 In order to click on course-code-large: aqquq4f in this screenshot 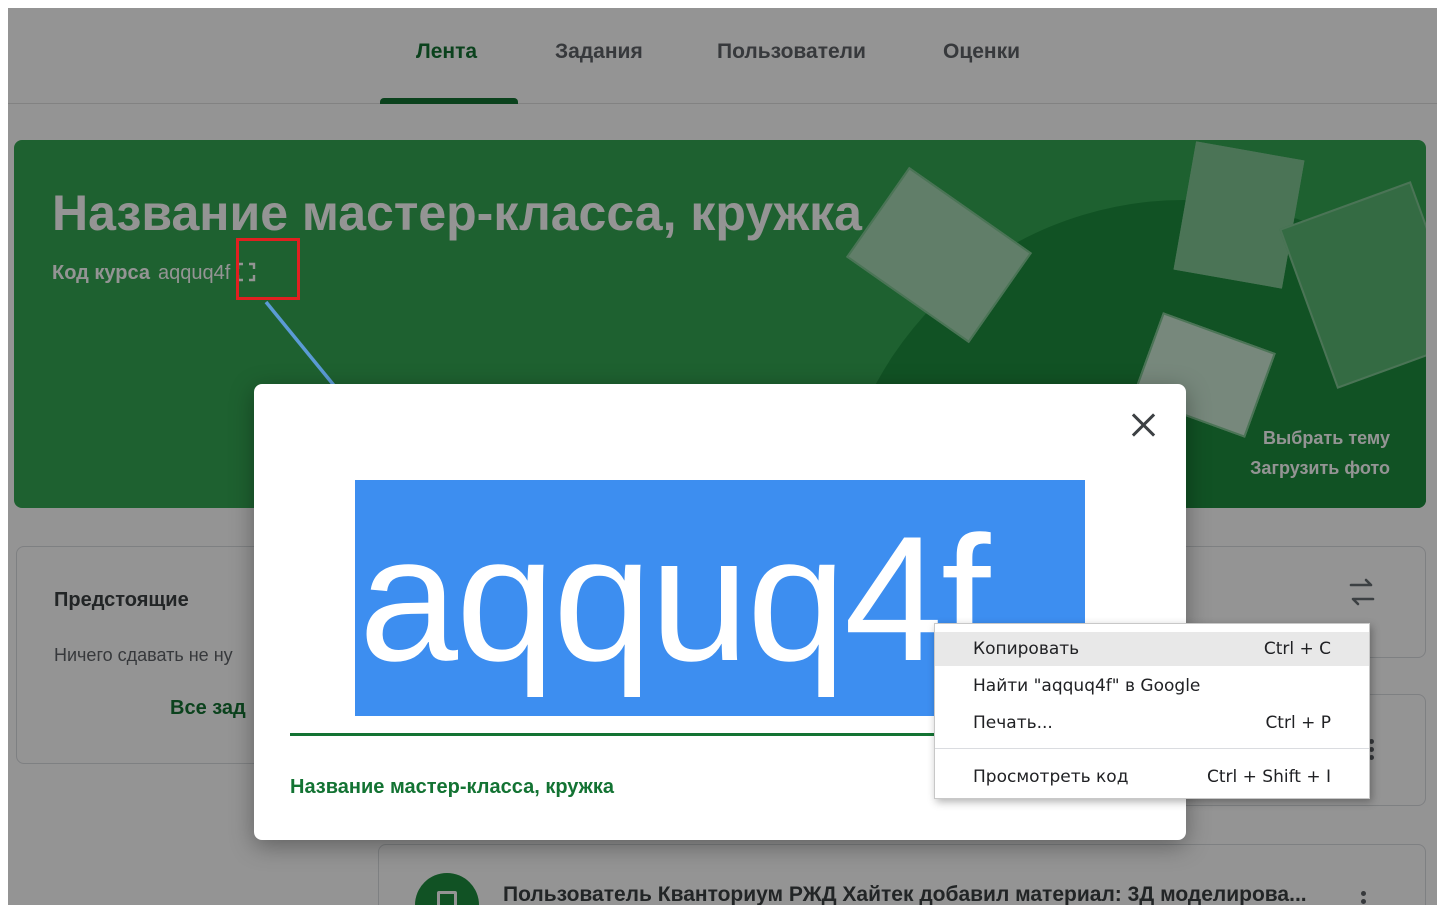, I will do `click(674, 599)`.